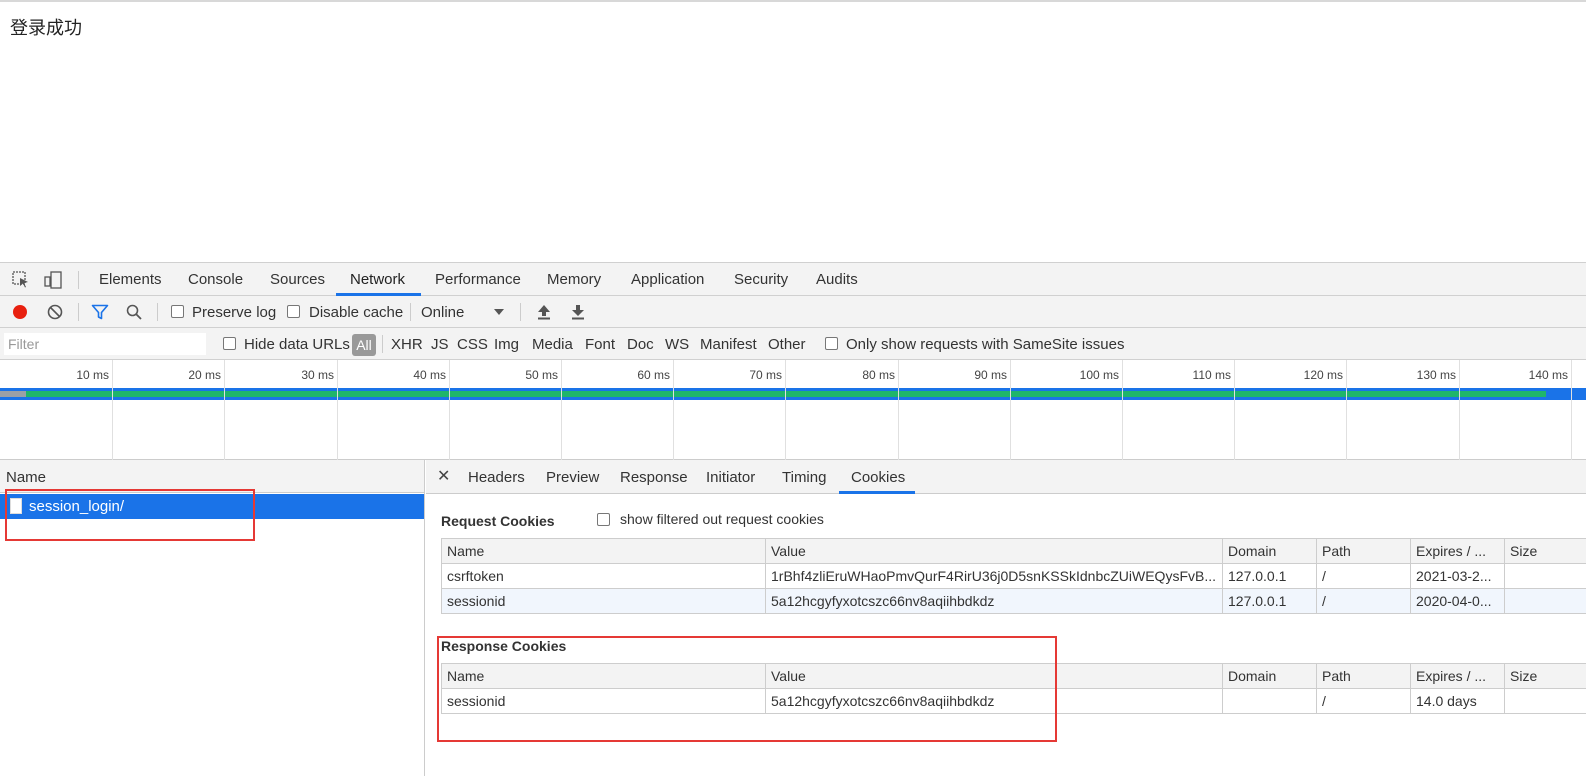  I want to click on disable-cache-label: Disable cache, so click(356, 312).